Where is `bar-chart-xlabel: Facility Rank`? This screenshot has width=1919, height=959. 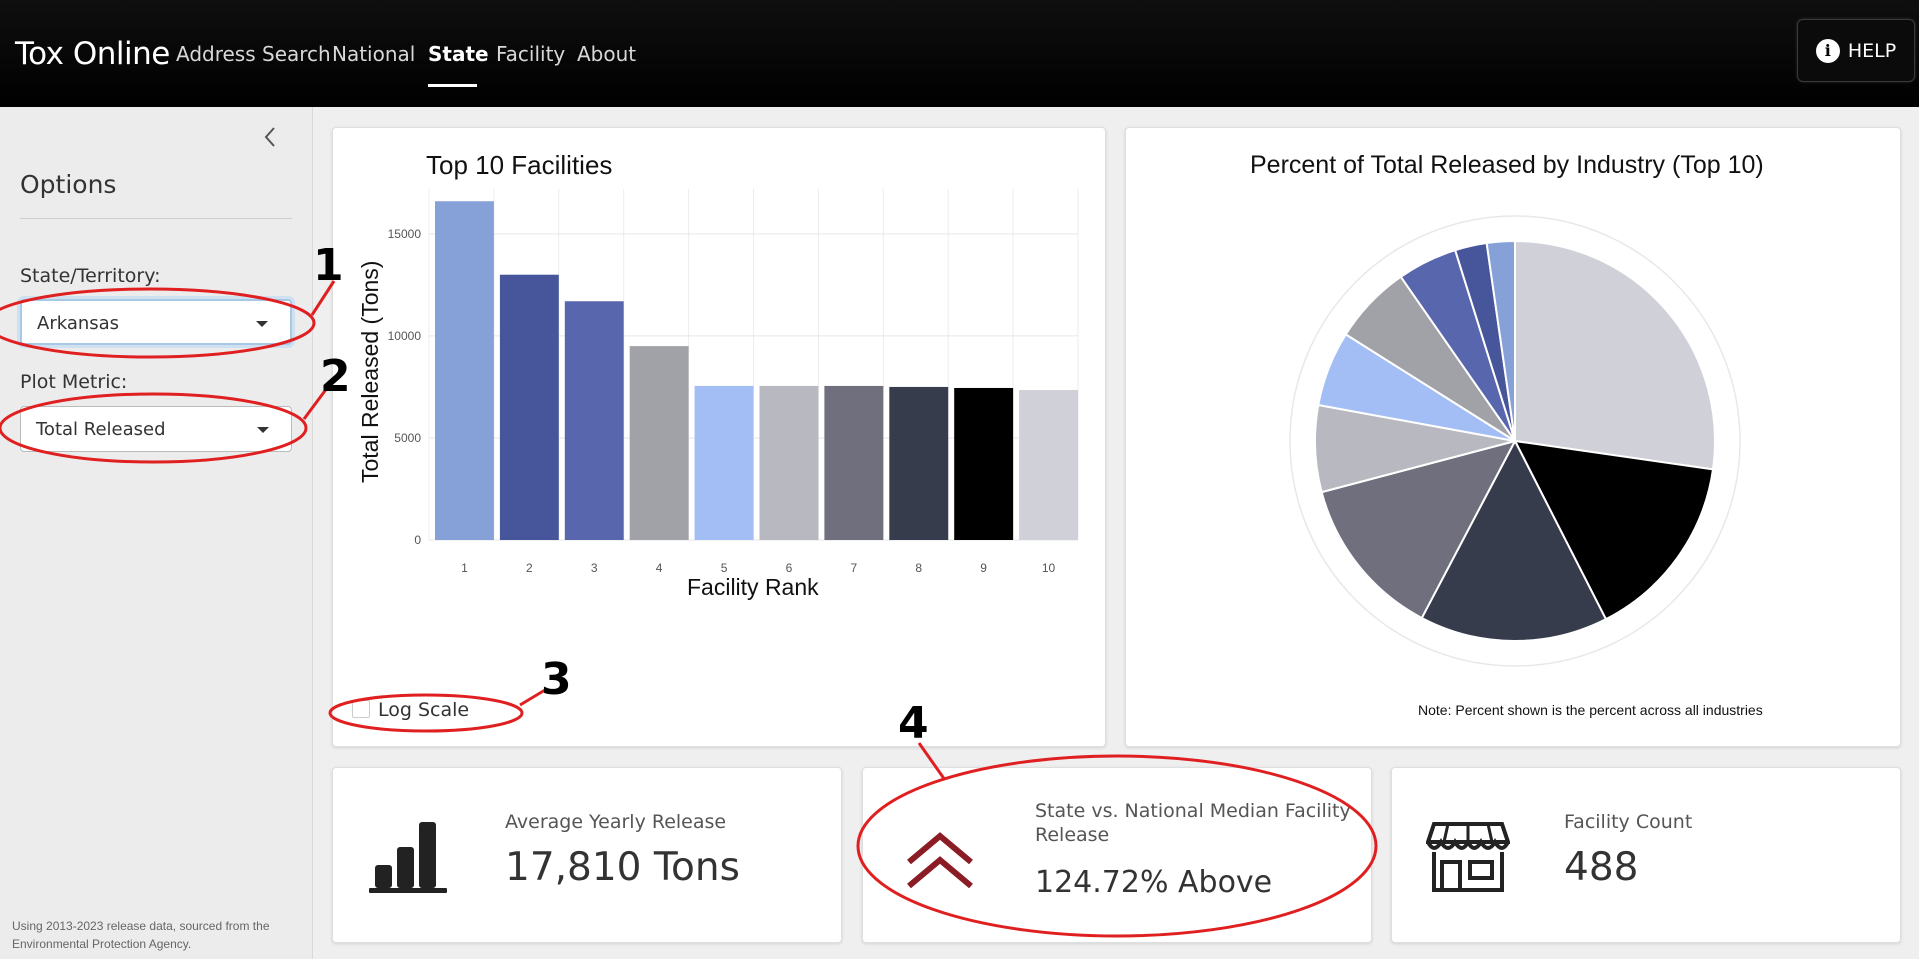 bar-chart-xlabel: Facility Rank is located at coordinates (753, 587).